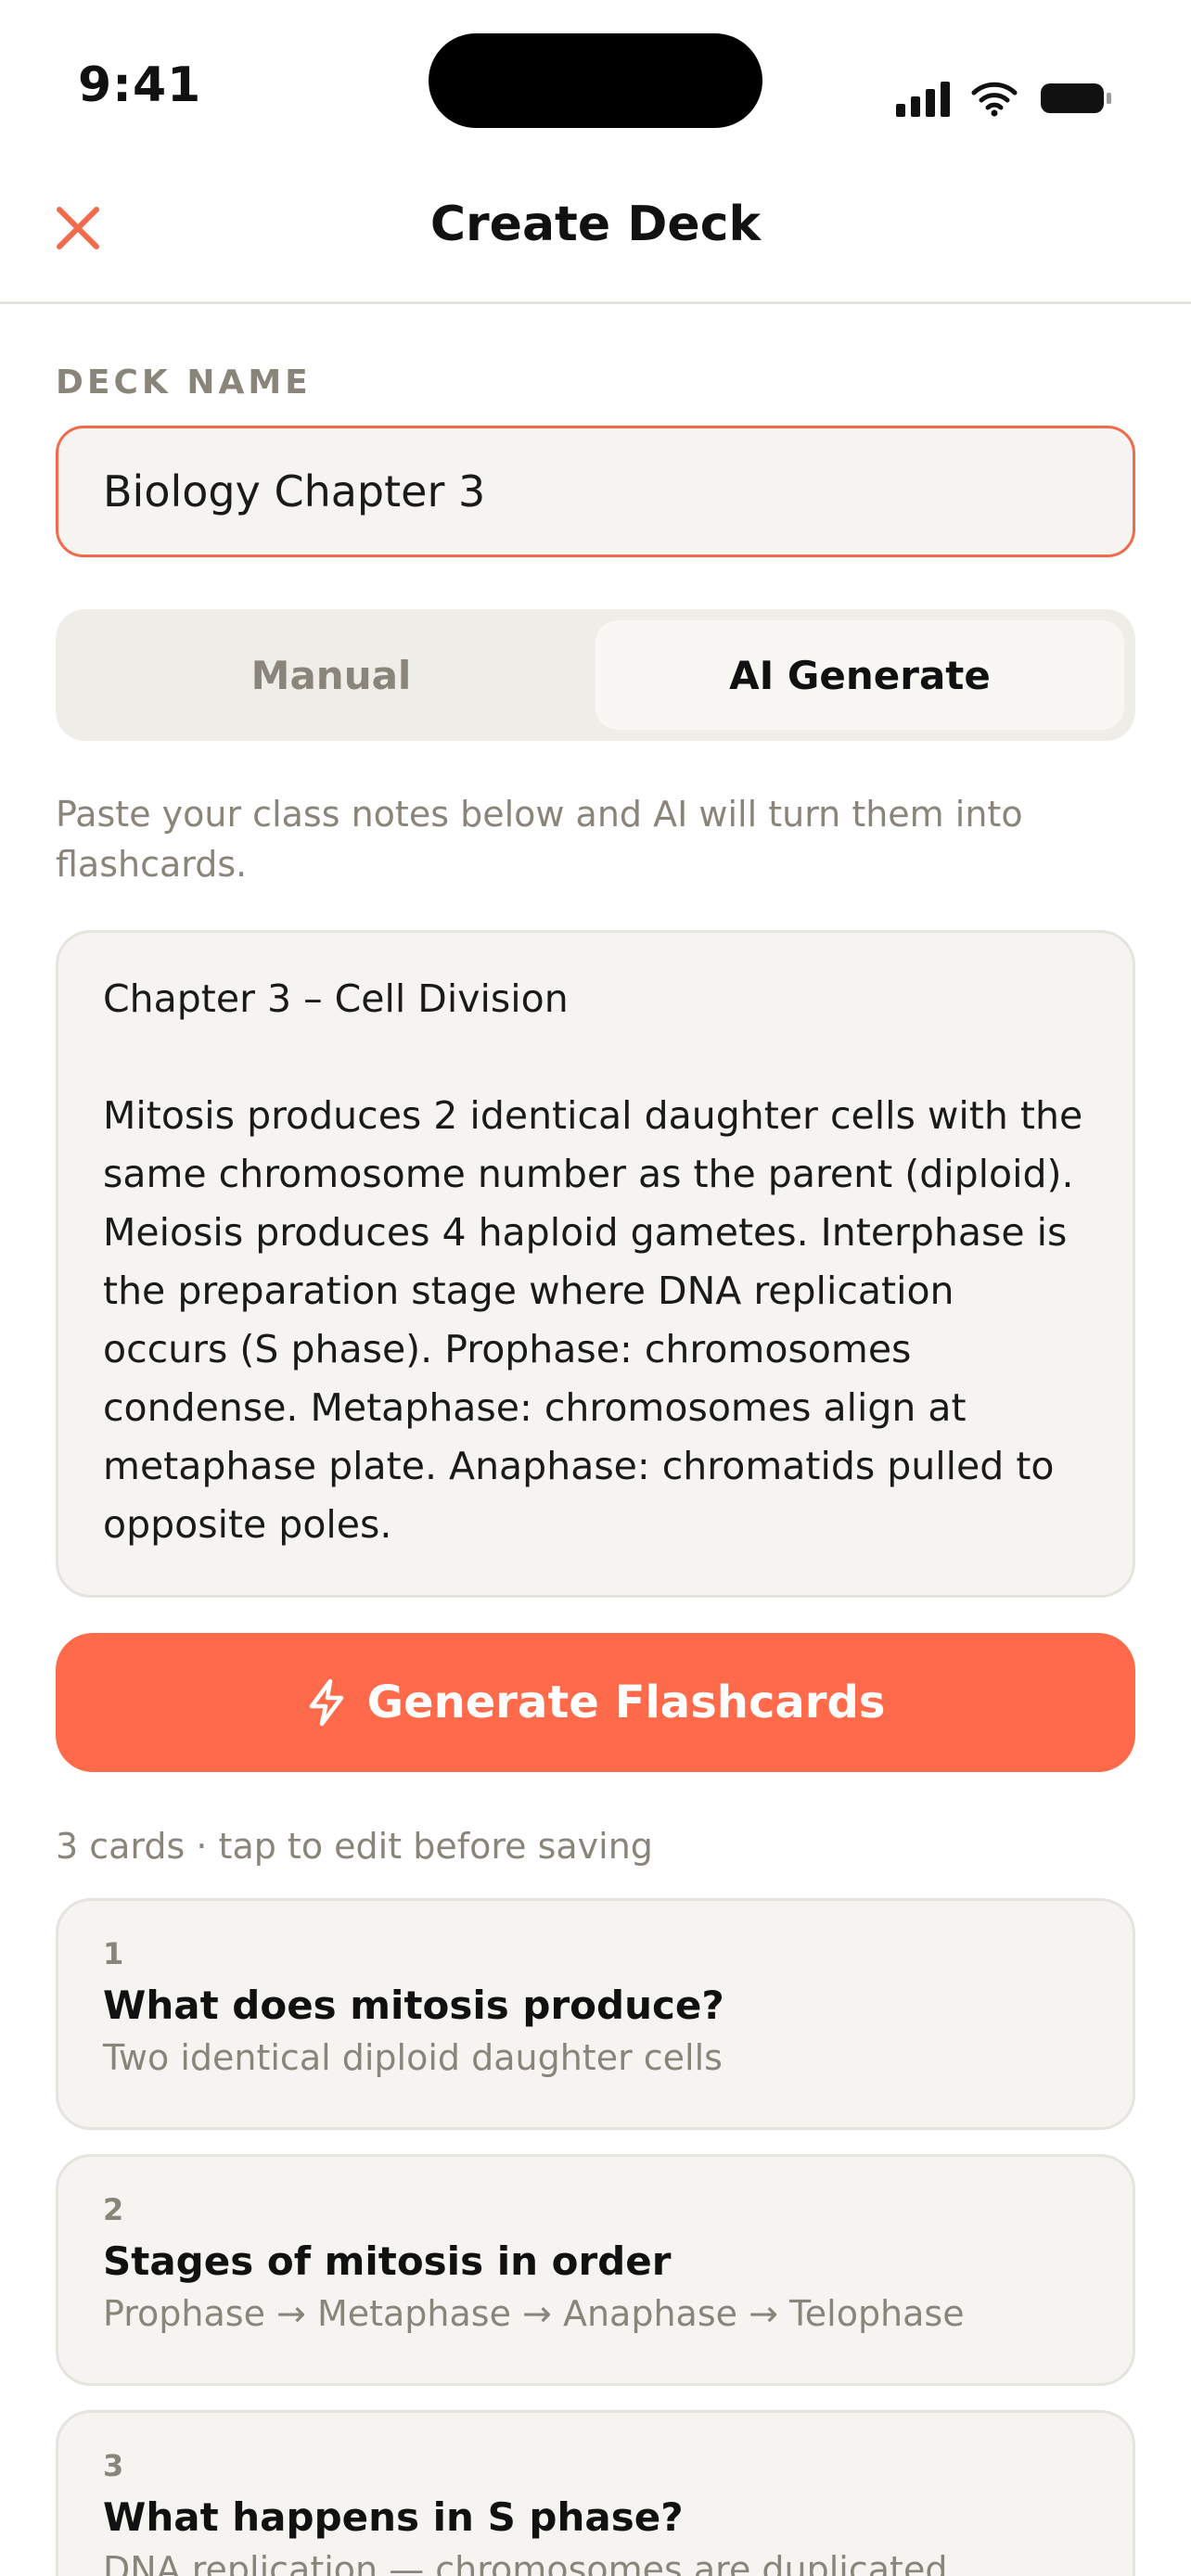 The height and width of the screenshot is (2576, 1191). I want to click on mode-toggle: Manual AI Generate, so click(595, 675).